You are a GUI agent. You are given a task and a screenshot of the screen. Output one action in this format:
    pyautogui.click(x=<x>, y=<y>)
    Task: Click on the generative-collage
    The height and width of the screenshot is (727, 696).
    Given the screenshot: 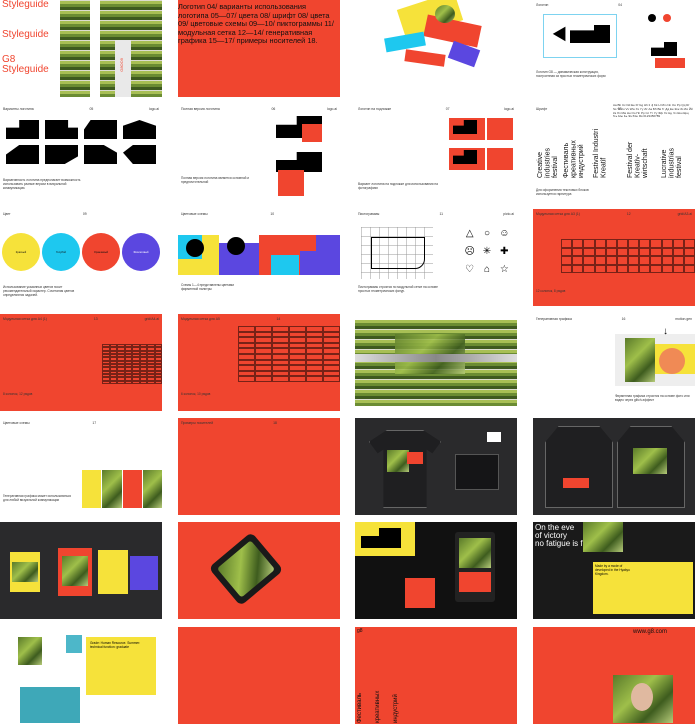 What is the action you would take?
    pyautogui.click(x=655, y=360)
    